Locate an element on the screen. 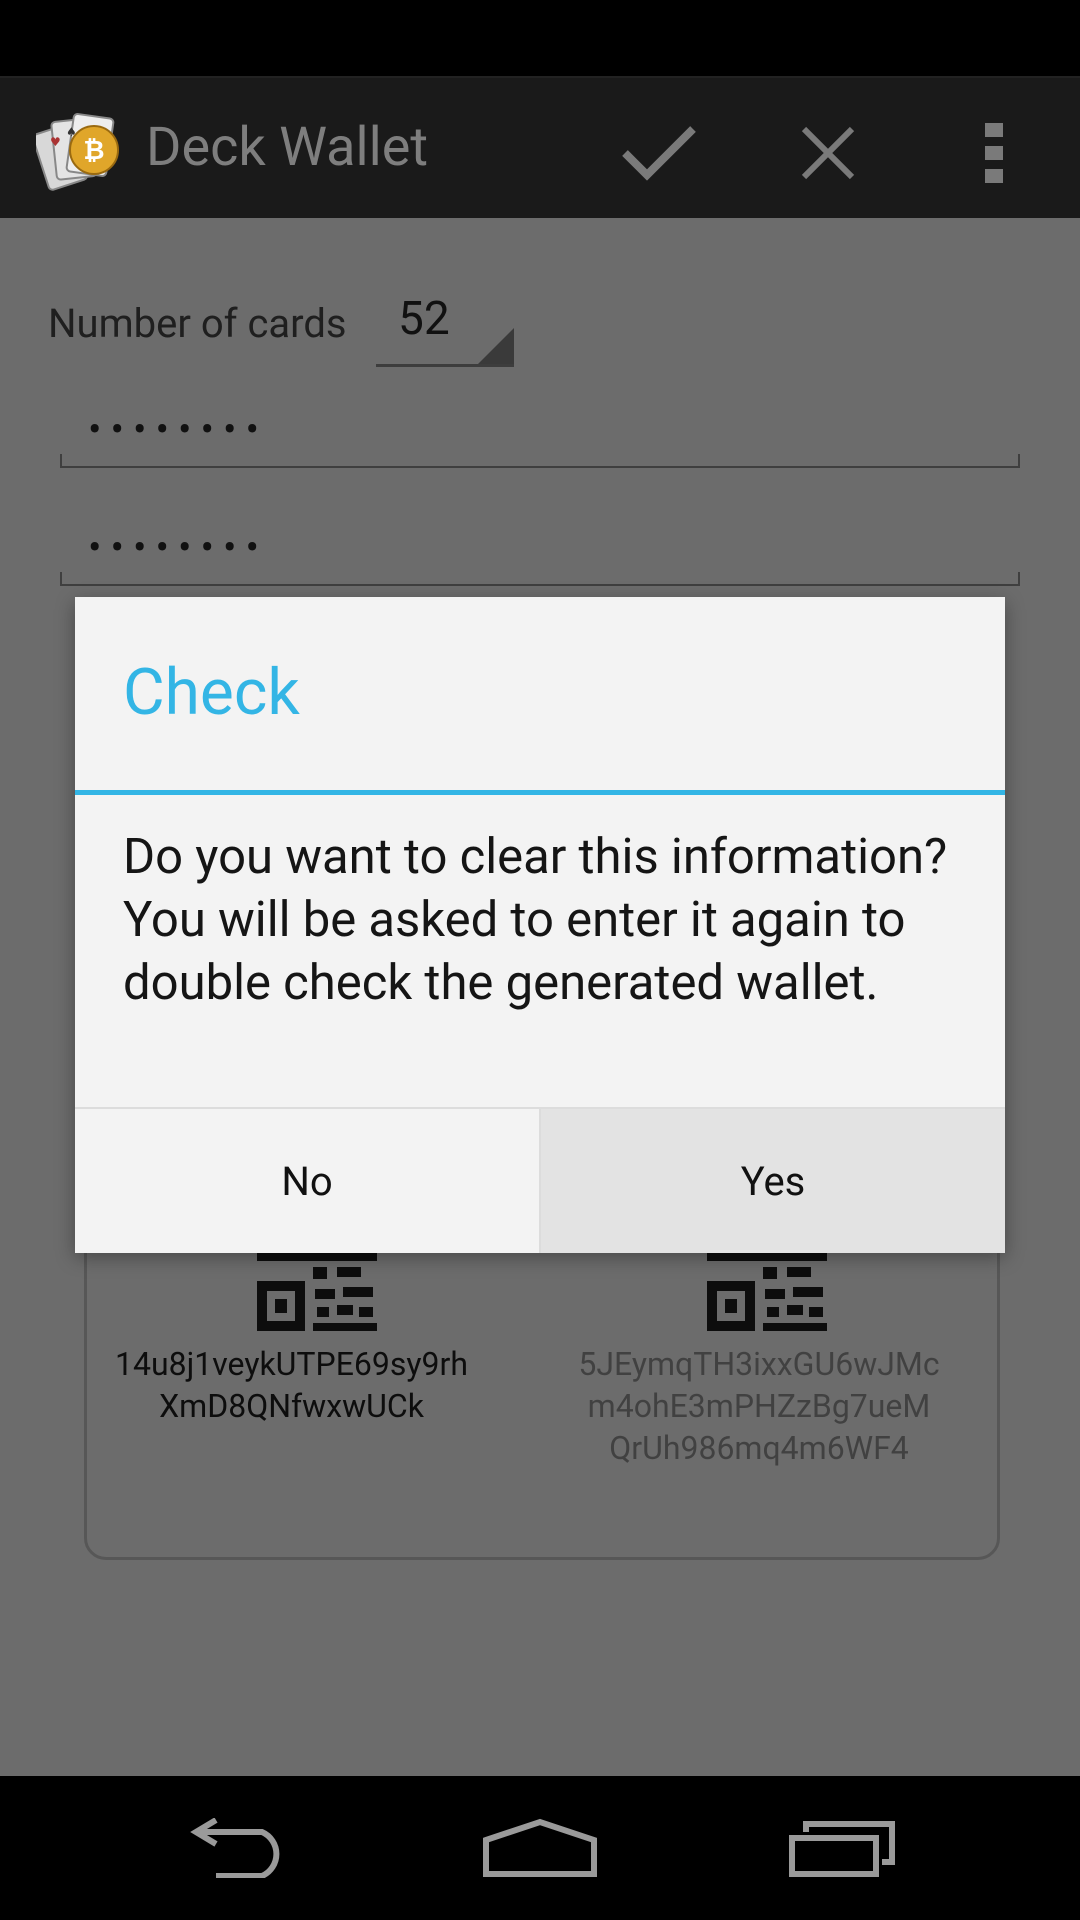  home-icon is located at coordinates (540, 1848).